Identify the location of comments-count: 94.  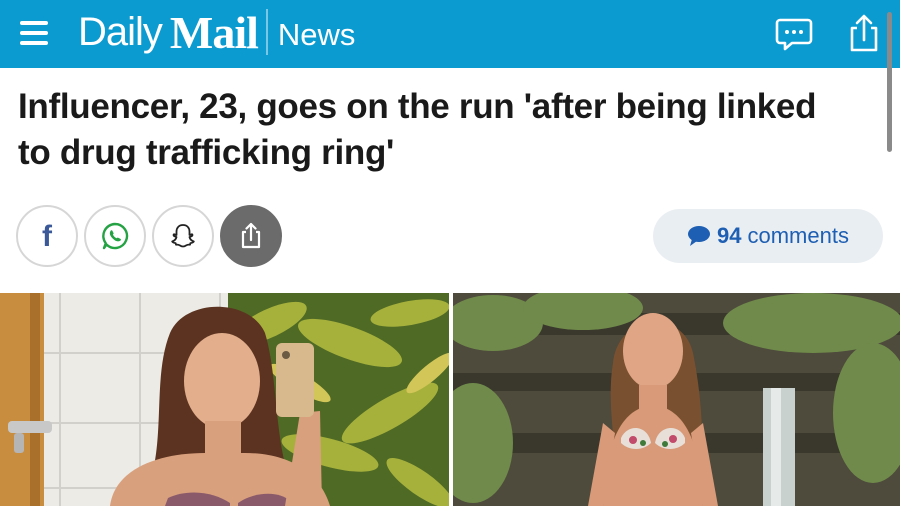
(729, 235).